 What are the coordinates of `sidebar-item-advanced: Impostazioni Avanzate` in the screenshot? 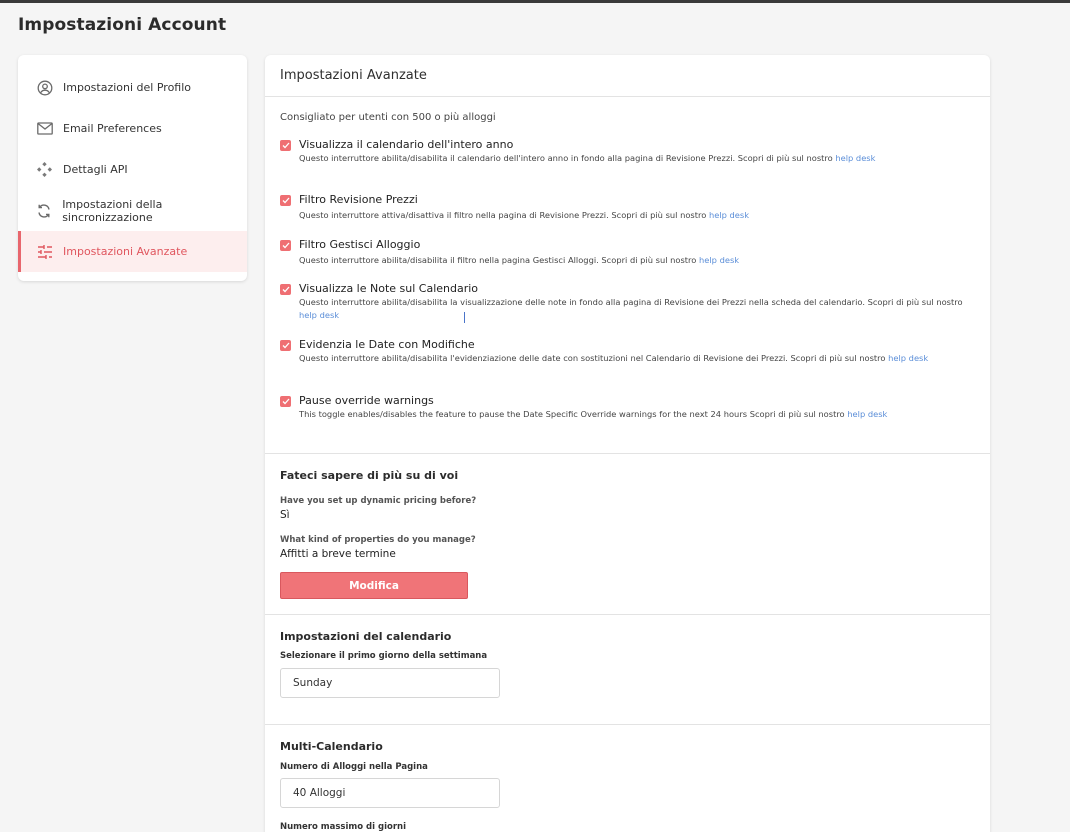 It's located at (132, 251).